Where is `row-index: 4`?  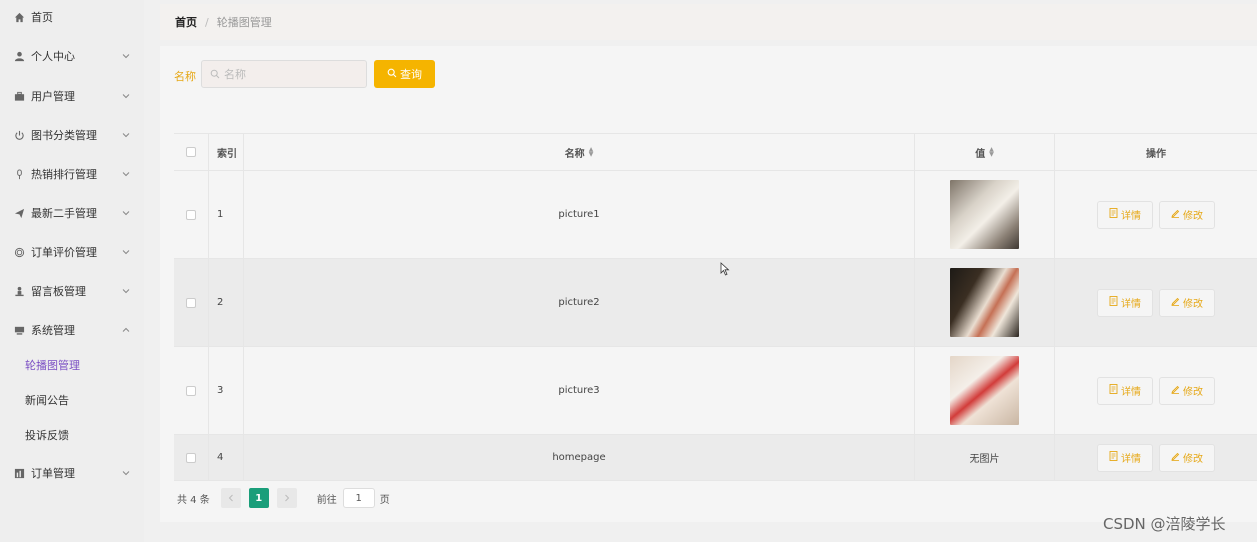
row-index: 4 is located at coordinates (220, 457).